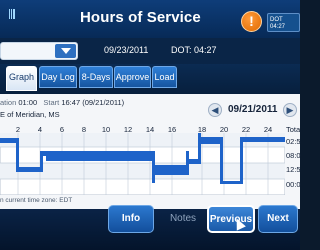  What do you see at coordinates (278, 27) in the screenshot?
I see `dot-clock-time: 04:27` at bounding box center [278, 27].